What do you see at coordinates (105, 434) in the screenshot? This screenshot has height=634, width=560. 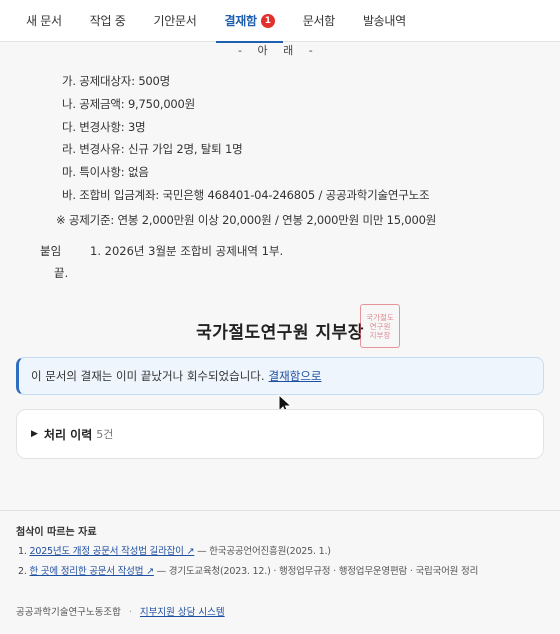 I see `history-count: 5건` at bounding box center [105, 434].